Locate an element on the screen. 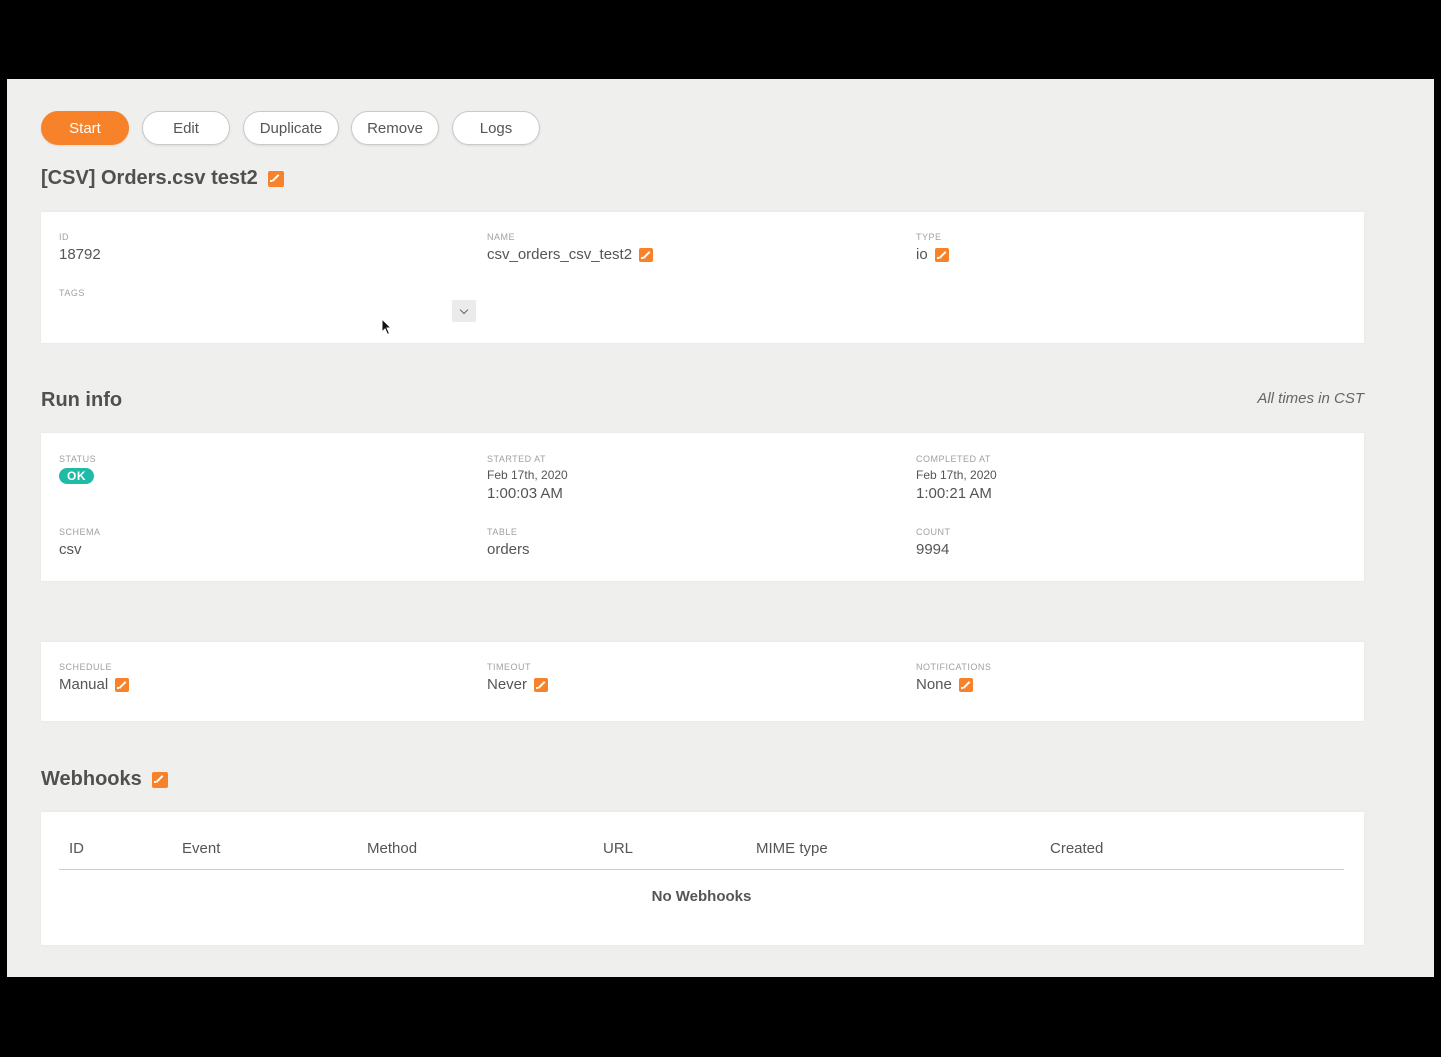 The height and width of the screenshot is (1057, 1441). edit-button: Edit is located at coordinates (186, 128).